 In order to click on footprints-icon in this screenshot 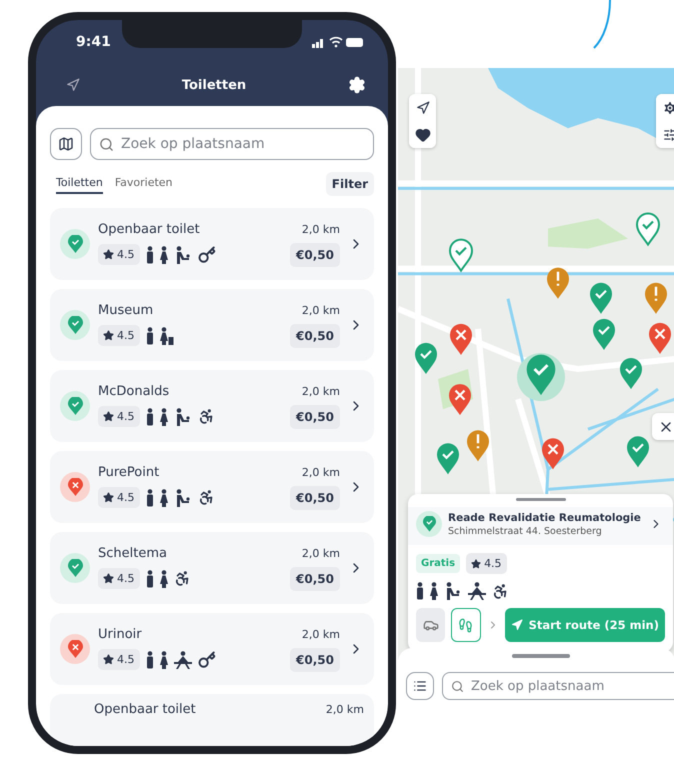, I will do `click(466, 625)`.